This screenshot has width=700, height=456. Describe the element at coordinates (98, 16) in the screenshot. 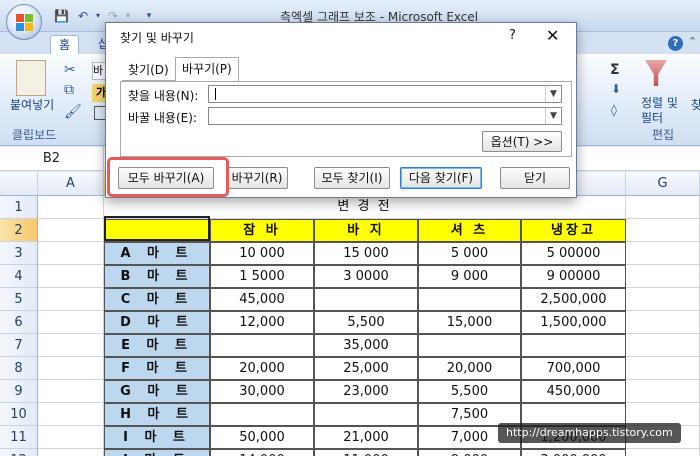

I see `undo-dropdown-icon: ▾` at that location.